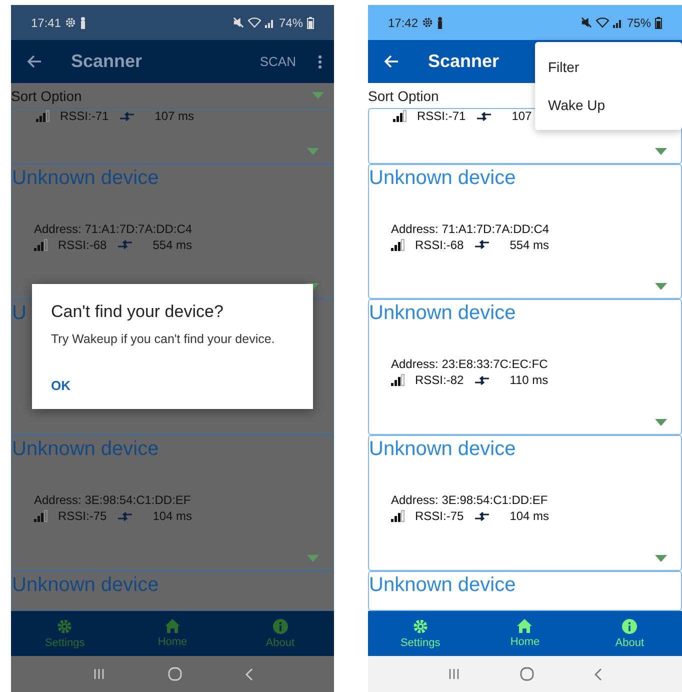  Describe the element at coordinates (403, 23) in the screenshot. I see `clock-time: 17:42` at that location.